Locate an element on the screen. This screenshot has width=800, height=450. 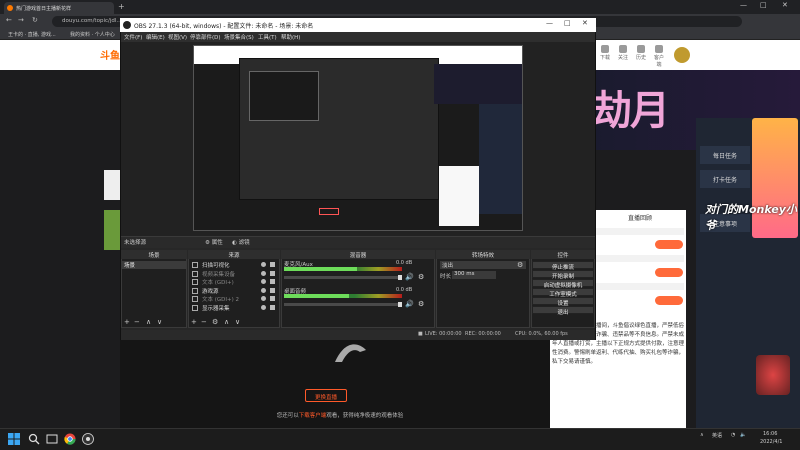
add-scene-icon: + is located at coordinates (127, 322).